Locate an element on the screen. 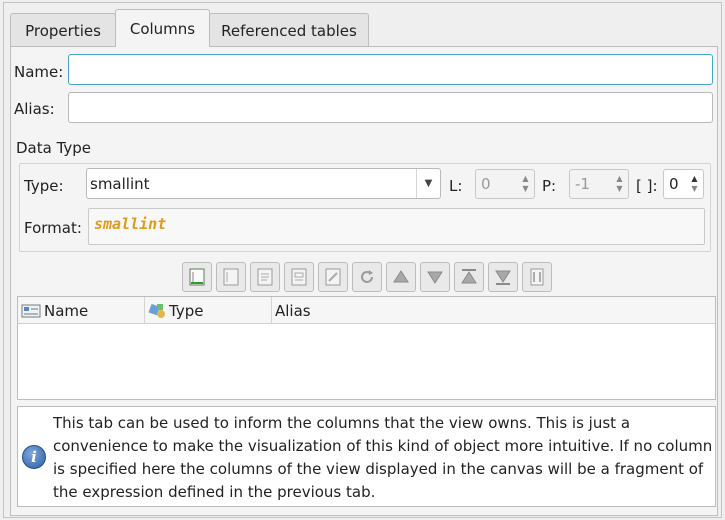 This screenshot has width=725, height=520. dimension-spinbox: 0 ▲ ▼ is located at coordinates (683, 184).